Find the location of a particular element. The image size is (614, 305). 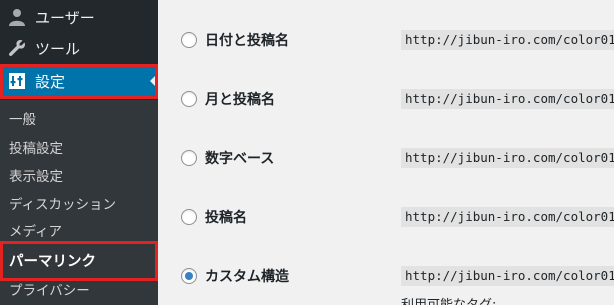

submenu-item-reading: 表示設定 is located at coordinates (36, 177).